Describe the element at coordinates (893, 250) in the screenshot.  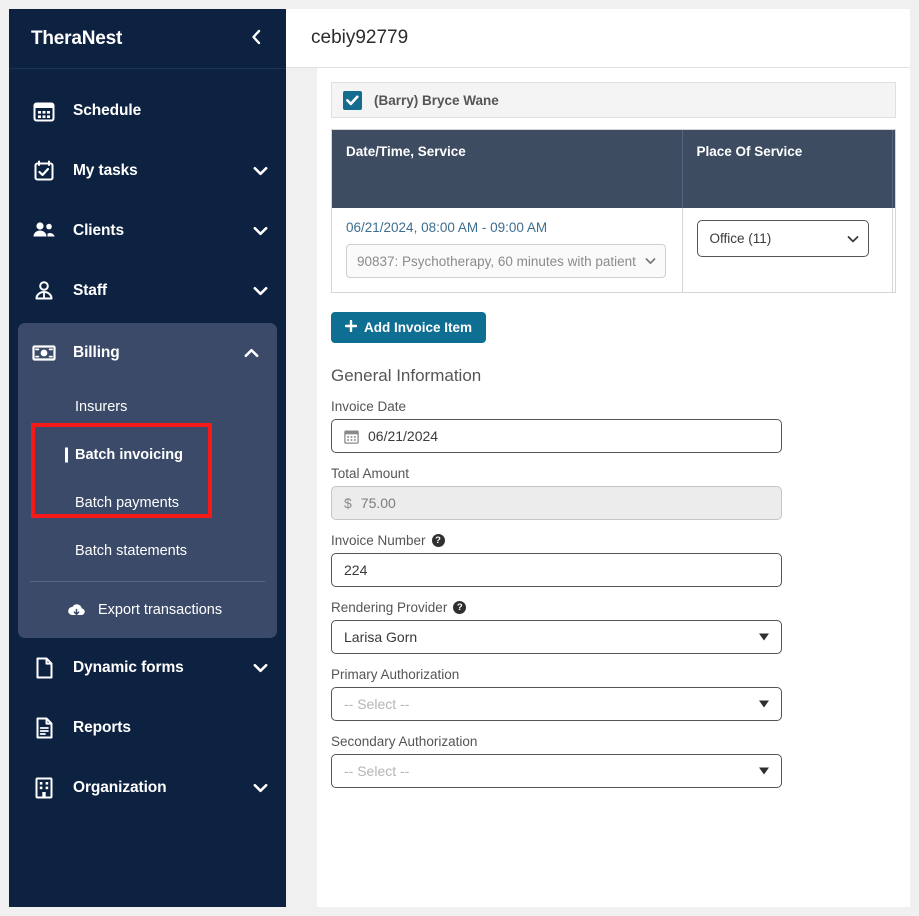
I see `cell-extra` at that location.